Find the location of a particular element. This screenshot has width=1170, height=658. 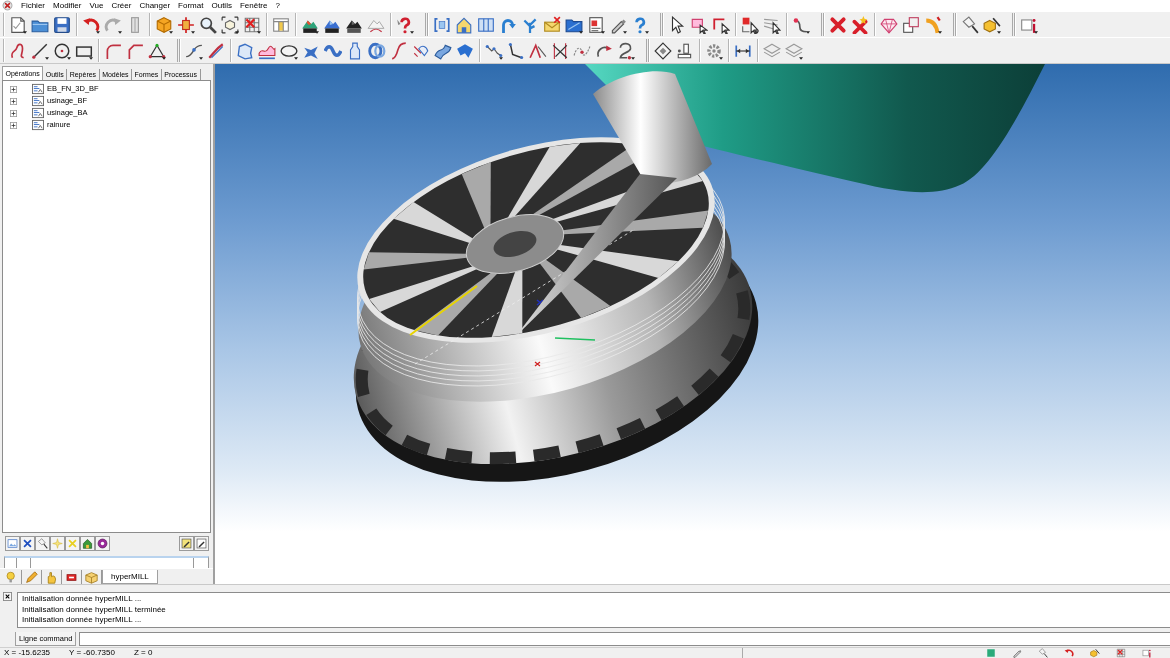

box-arrows-icon is located at coordinates (186, 24).